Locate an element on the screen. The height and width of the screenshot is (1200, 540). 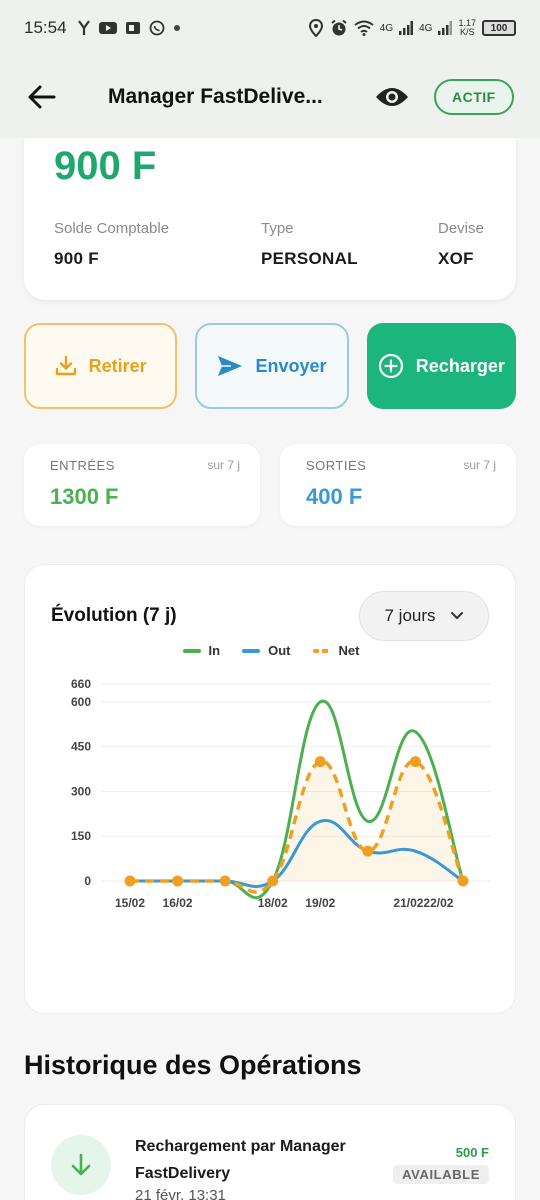
history-title: Historique des Opérations is located at coordinates (193, 1065).